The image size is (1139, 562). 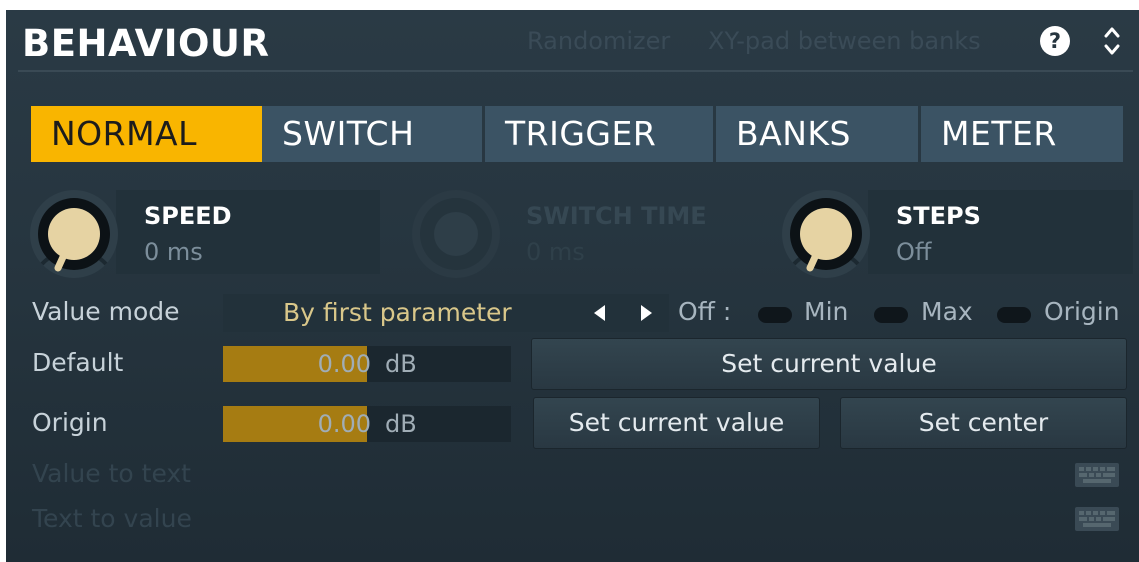 I want to click on tab-banks: BANKS, so click(x=817, y=134).